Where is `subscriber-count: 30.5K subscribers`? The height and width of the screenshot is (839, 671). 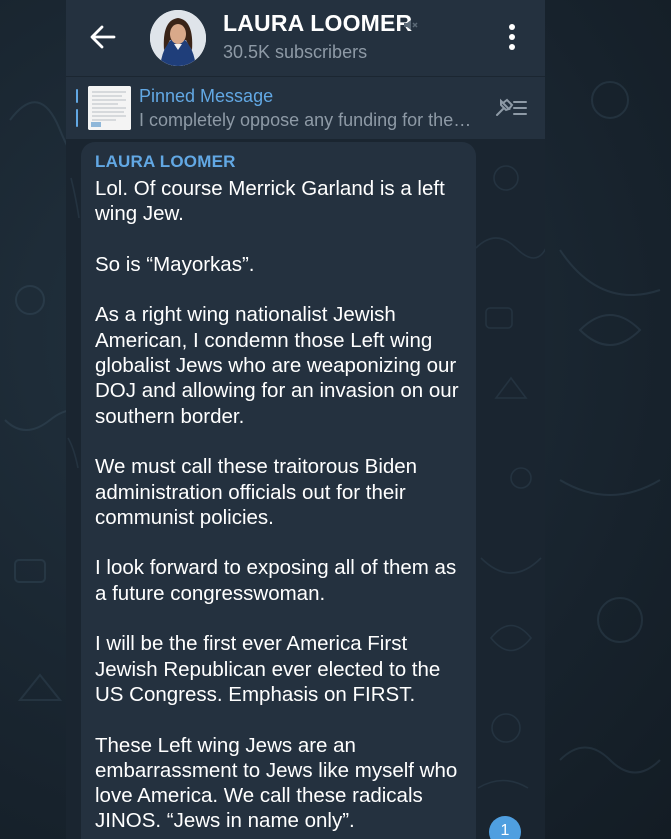
subscriber-count: 30.5K subscribers is located at coordinates (295, 52).